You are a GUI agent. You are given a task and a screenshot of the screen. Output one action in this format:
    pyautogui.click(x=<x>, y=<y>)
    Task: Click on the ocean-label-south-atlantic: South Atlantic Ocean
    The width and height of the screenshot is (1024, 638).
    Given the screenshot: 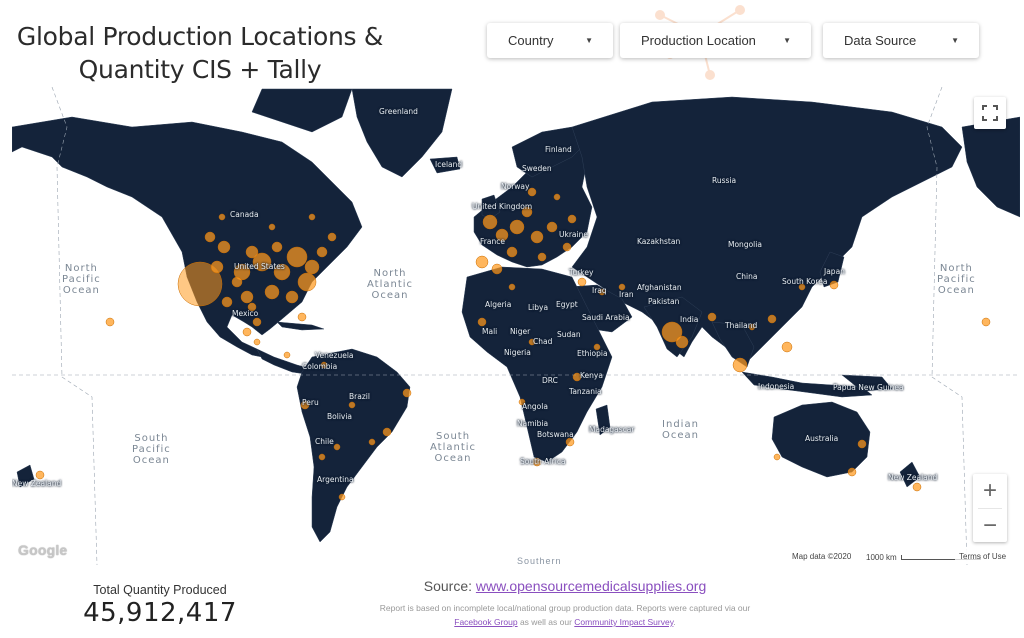 What is the action you would take?
    pyautogui.click(x=453, y=447)
    